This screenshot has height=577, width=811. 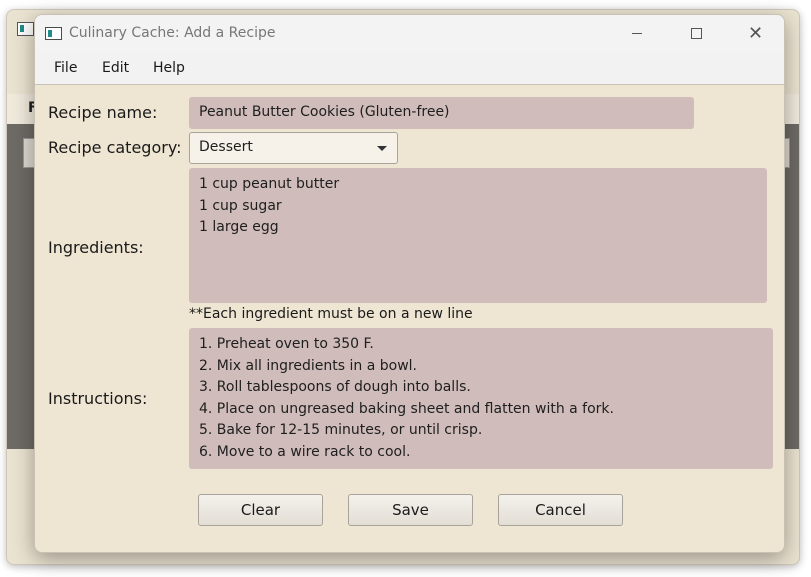 What do you see at coordinates (409, 34) in the screenshot?
I see `title-bar: Culinary Cache: Add a Recipe ✕` at bounding box center [409, 34].